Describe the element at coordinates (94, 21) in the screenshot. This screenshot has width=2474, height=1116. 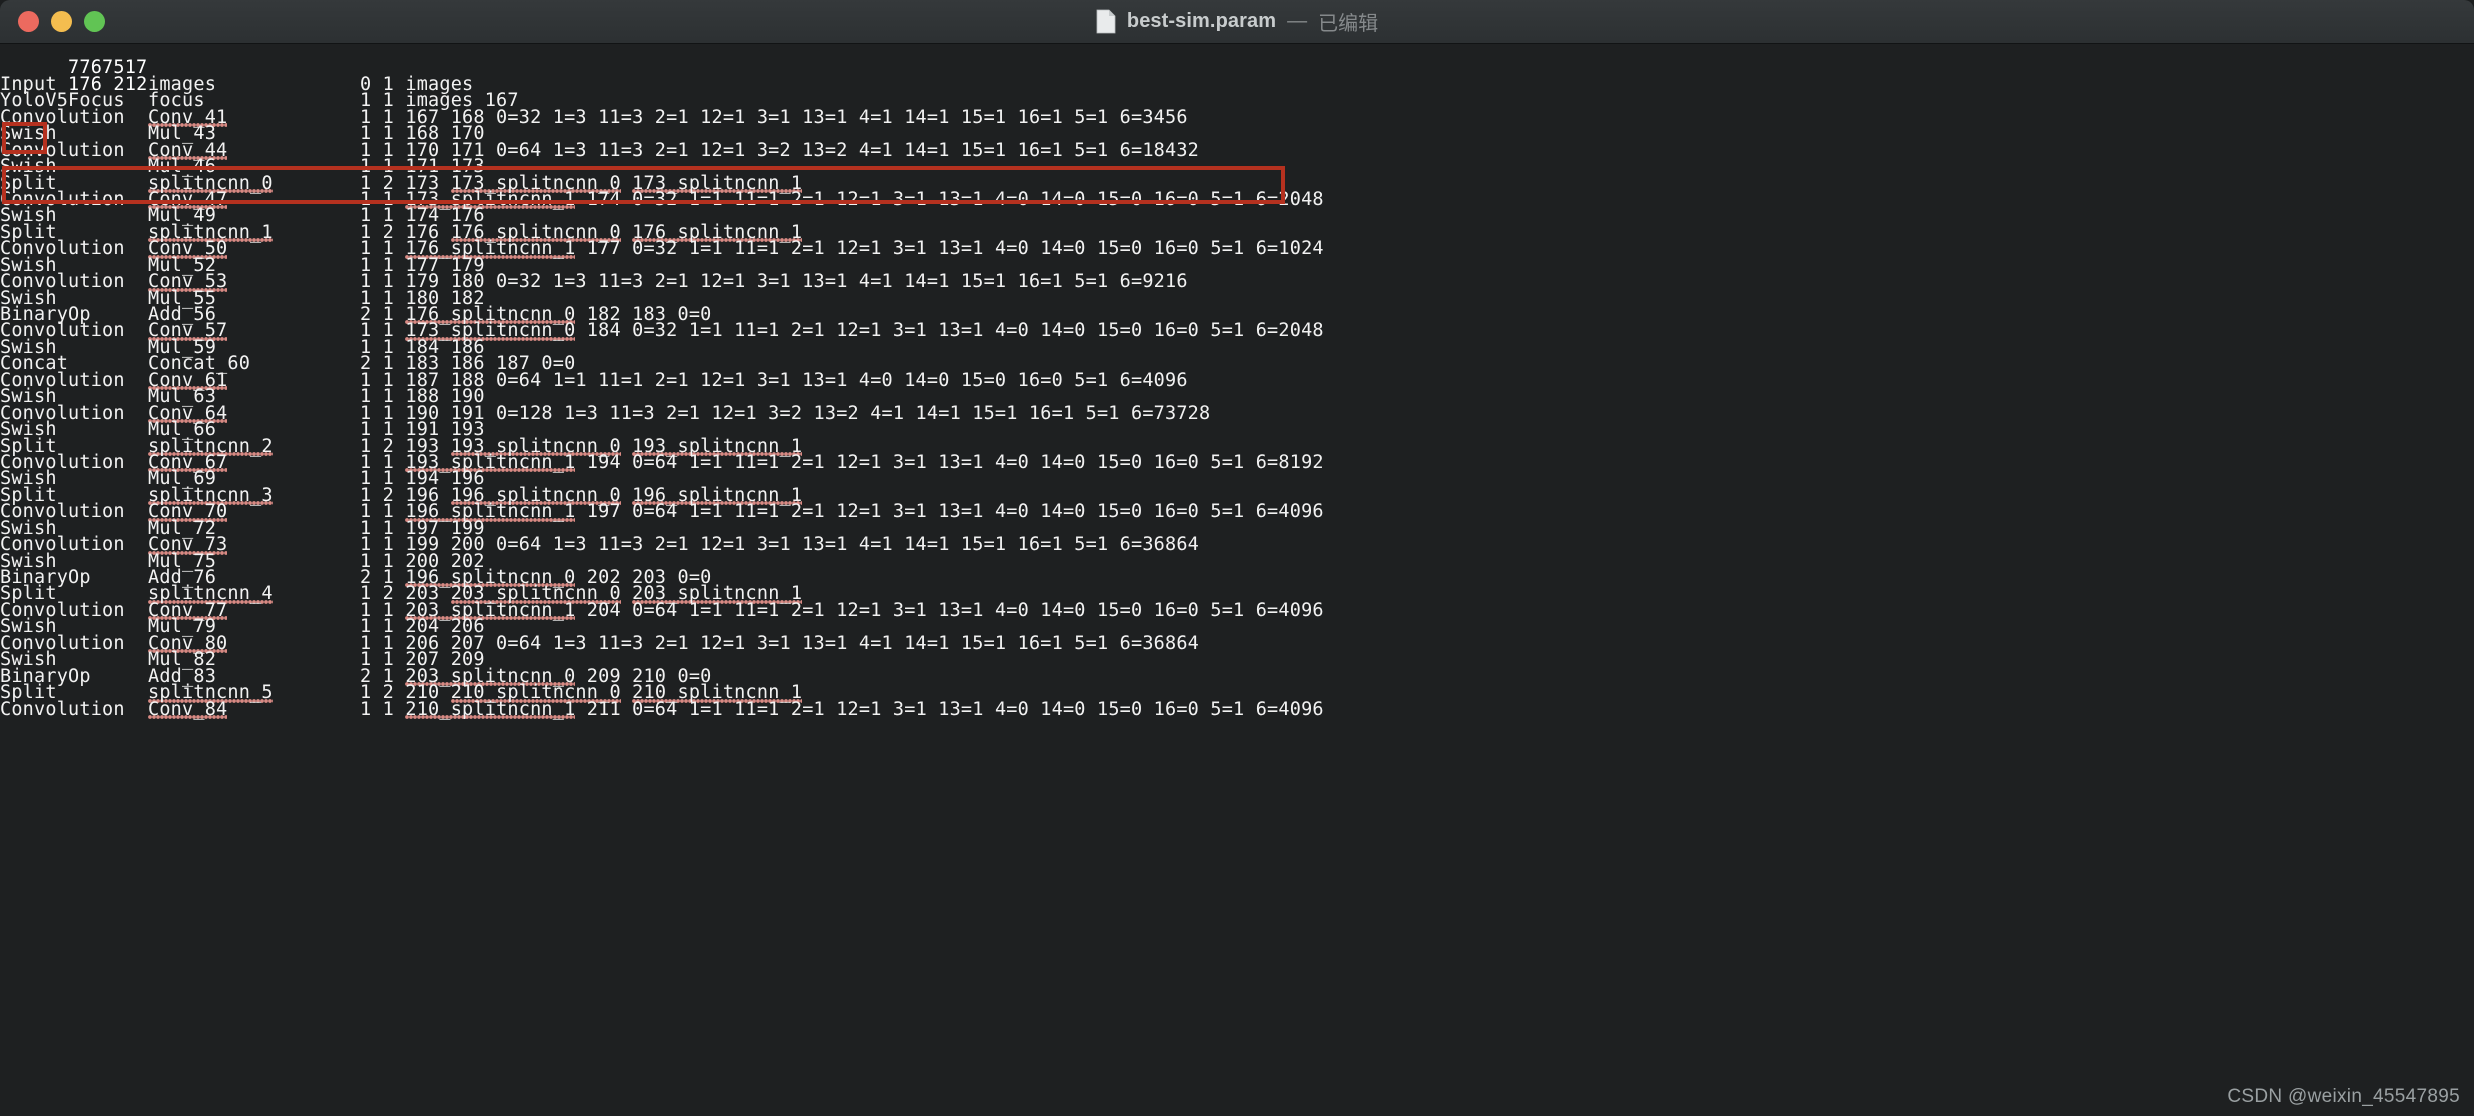
I see `zoom-button` at that location.